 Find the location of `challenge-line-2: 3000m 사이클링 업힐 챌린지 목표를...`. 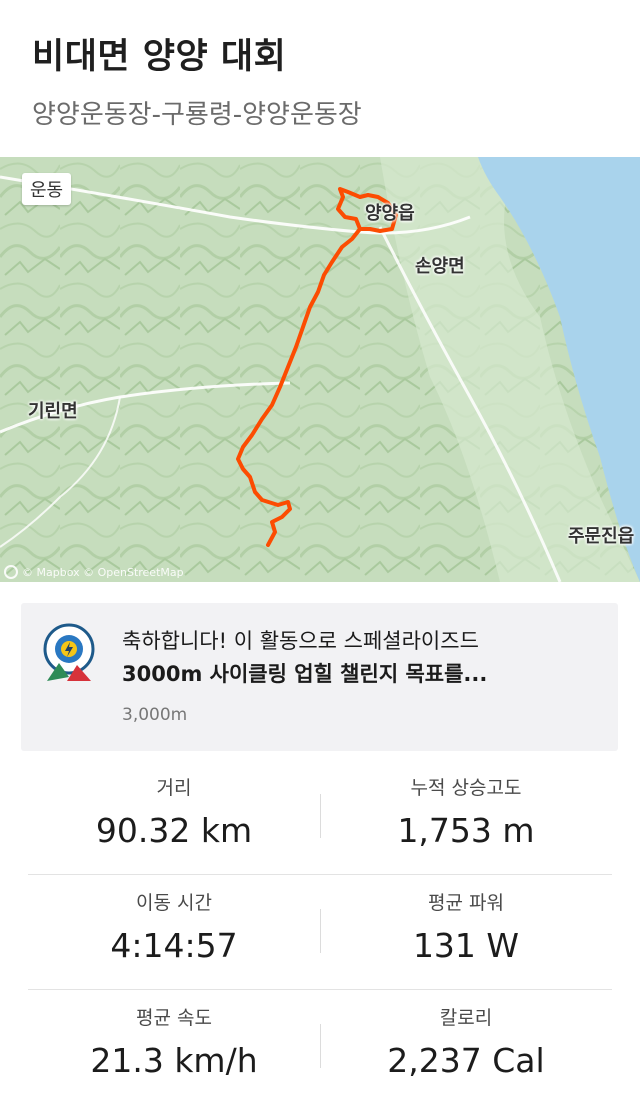

challenge-line-2: 3000m 사이클링 업힐 챌린지 목표를... is located at coordinates (305, 674).